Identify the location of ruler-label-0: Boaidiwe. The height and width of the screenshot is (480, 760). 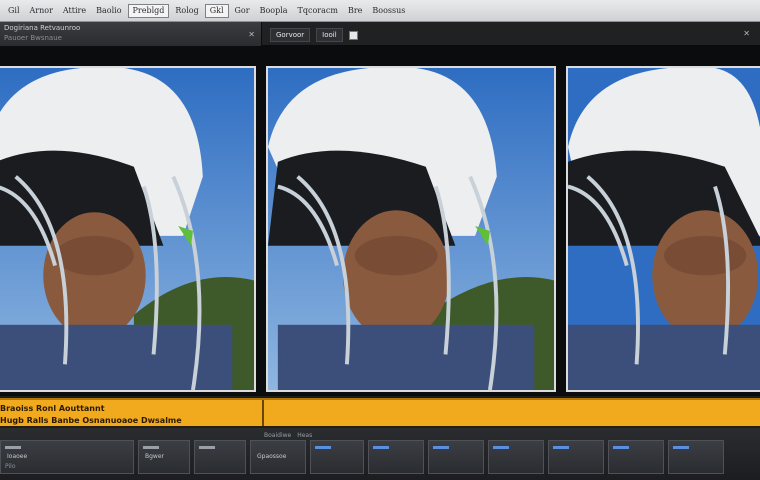
(278, 435).